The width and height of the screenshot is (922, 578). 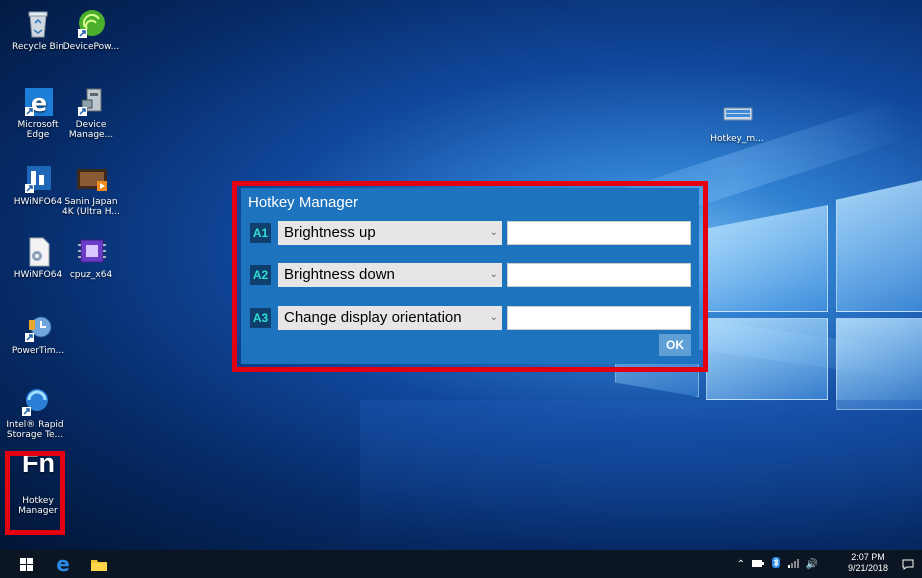 What do you see at coordinates (260, 275) in the screenshot?
I see `row-badge: A2` at bounding box center [260, 275].